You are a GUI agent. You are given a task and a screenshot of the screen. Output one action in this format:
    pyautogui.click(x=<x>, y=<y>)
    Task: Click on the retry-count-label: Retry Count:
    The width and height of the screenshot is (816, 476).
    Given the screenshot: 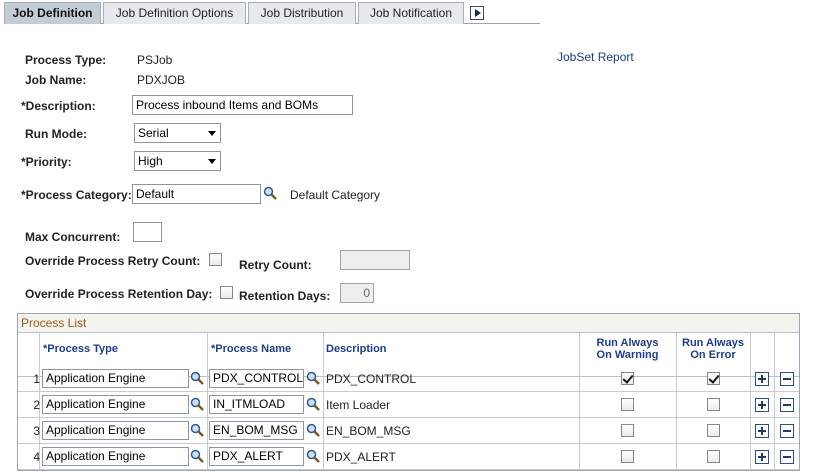 What is the action you would take?
    pyautogui.click(x=275, y=265)
    